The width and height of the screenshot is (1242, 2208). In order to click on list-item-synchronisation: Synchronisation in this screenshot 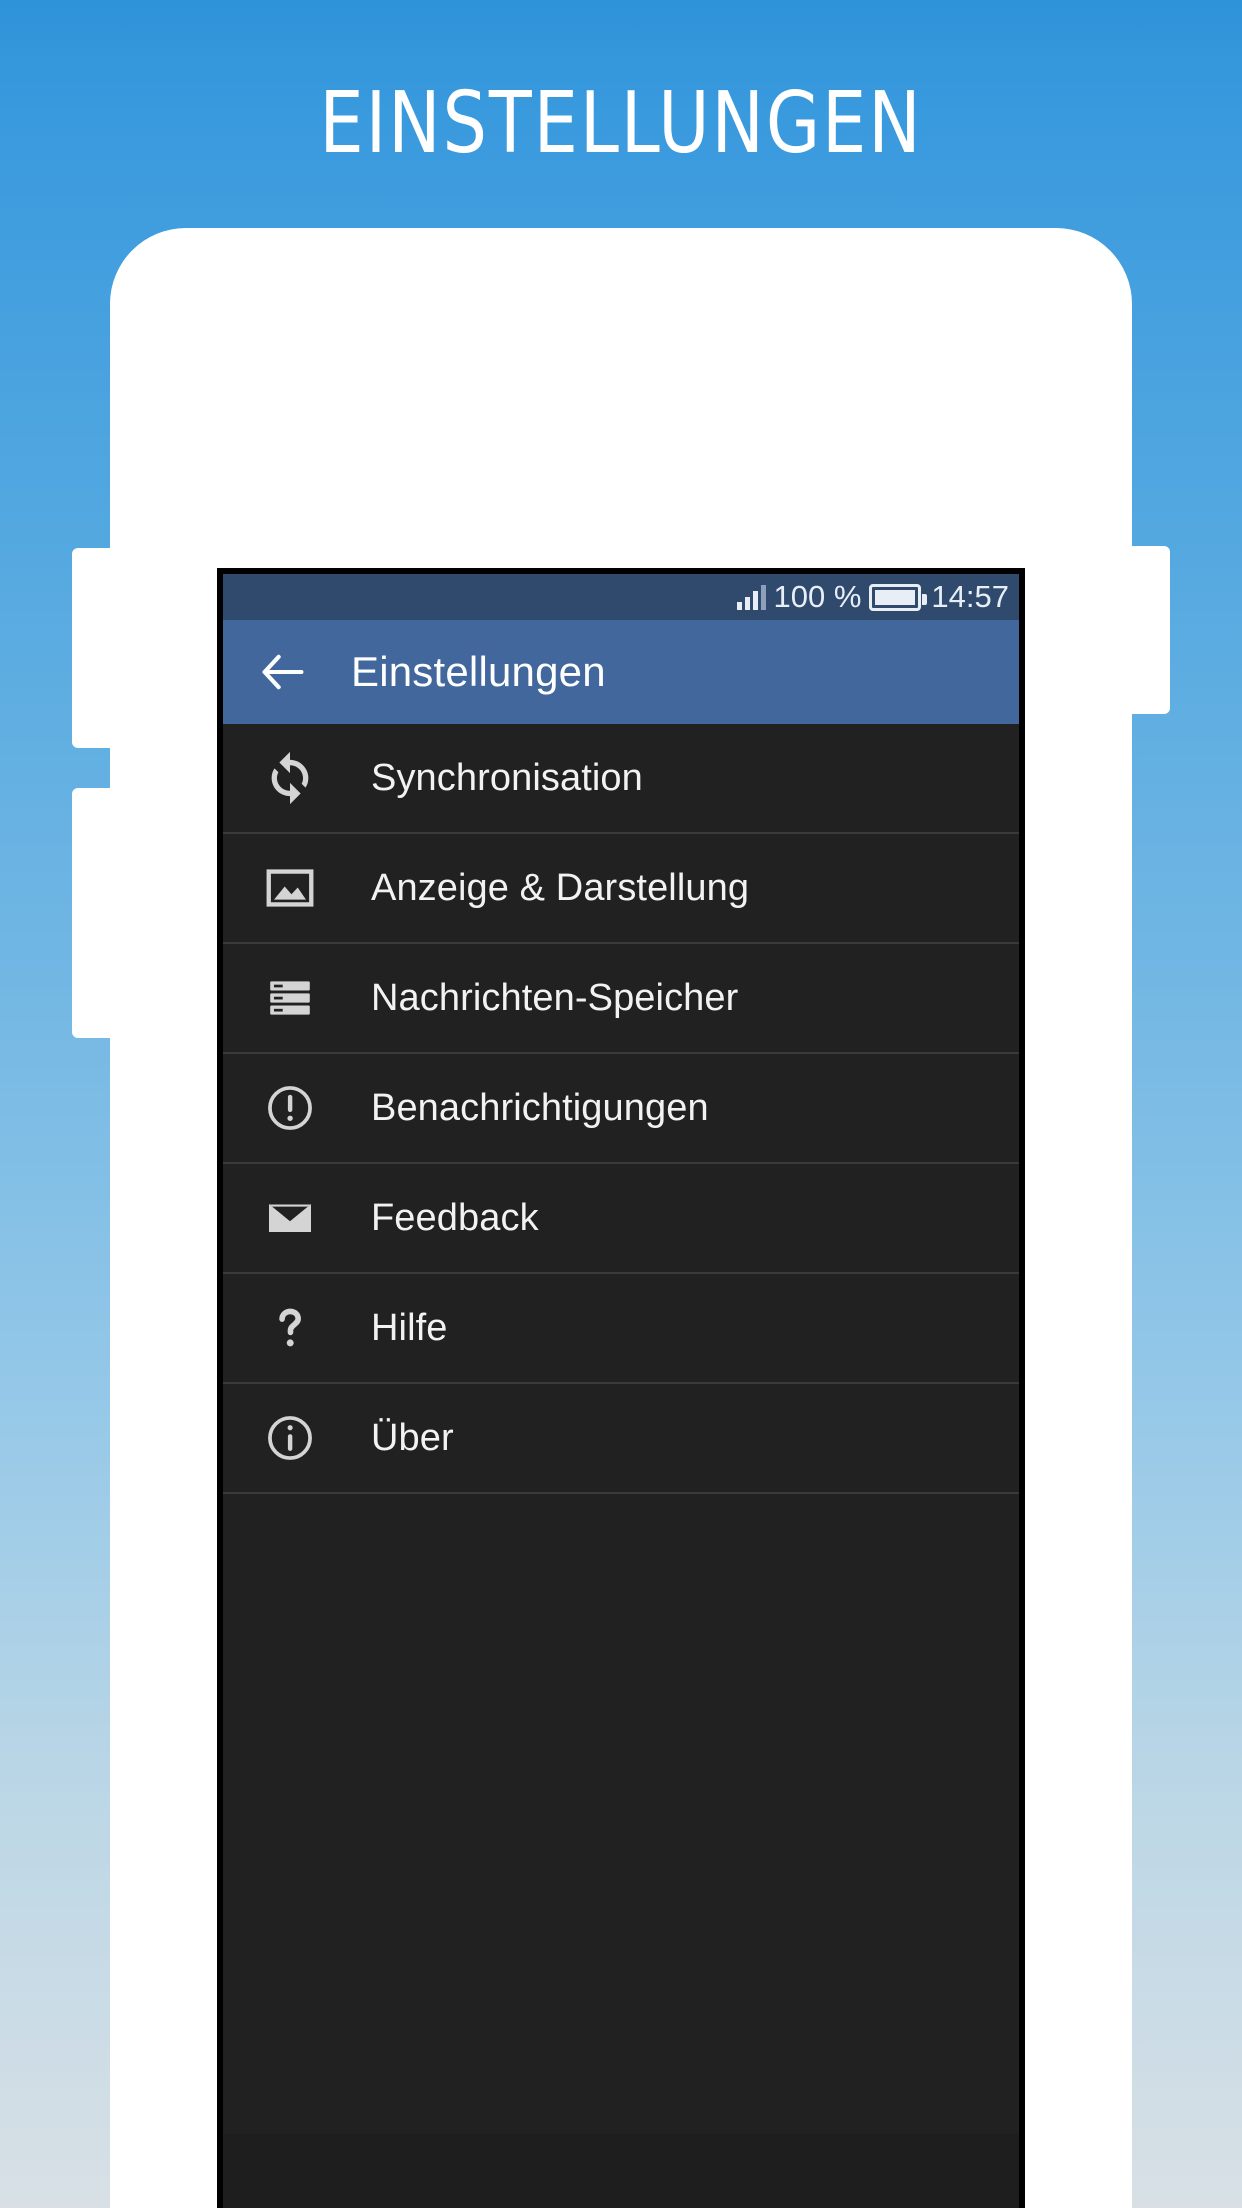, I will do `click(621, 779)`.